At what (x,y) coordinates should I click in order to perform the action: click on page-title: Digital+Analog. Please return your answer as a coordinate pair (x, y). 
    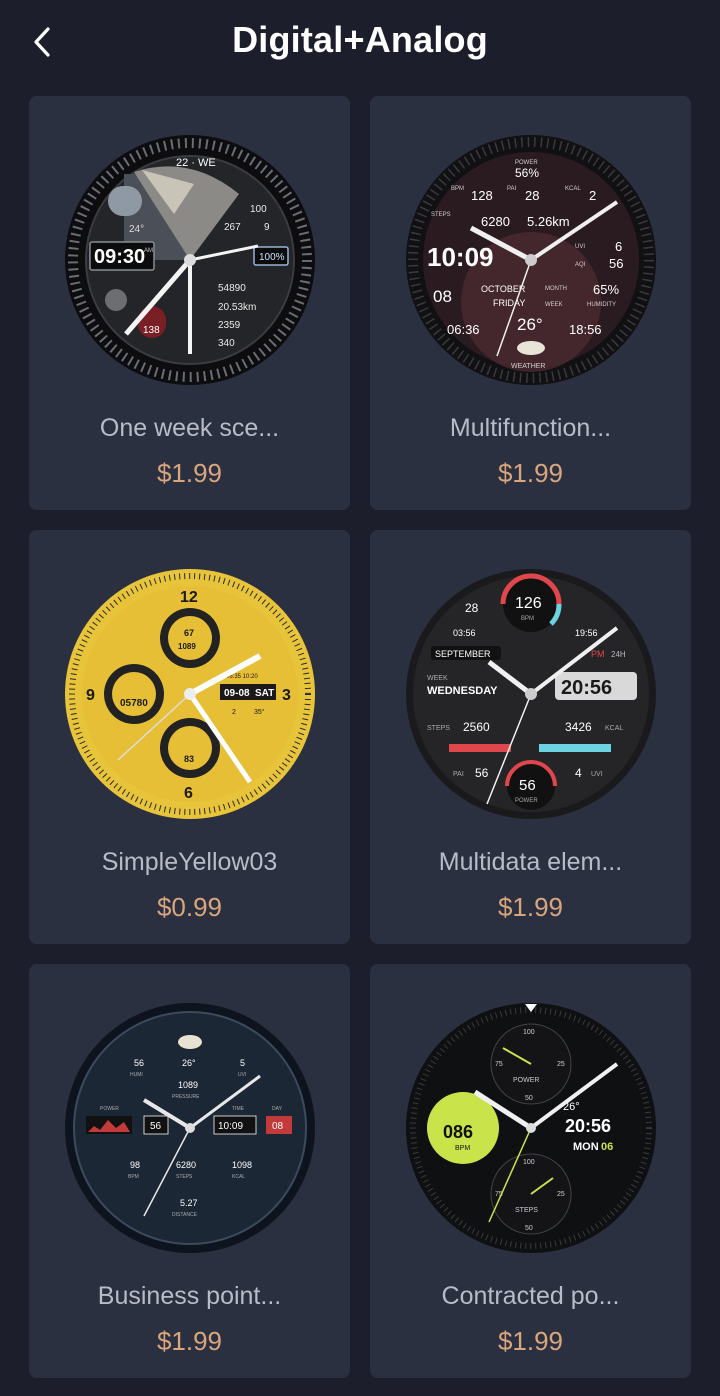
    Looking at the image, I should click on (360, 39).